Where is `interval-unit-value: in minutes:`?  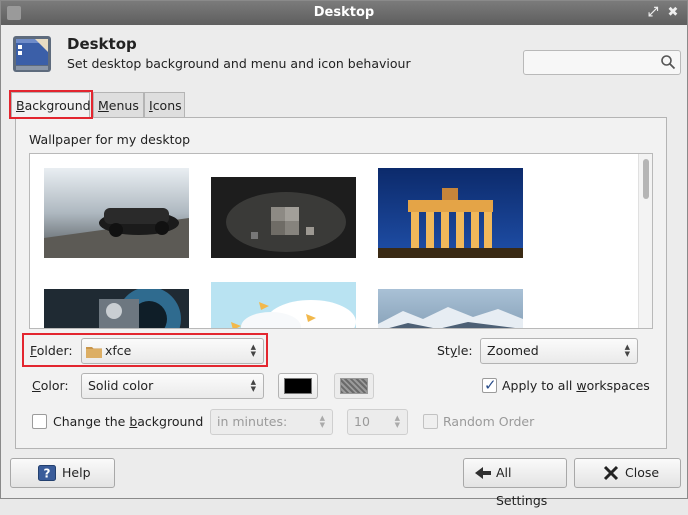 interval-unit-value: in minutes: is located at coordinates (252, 421).